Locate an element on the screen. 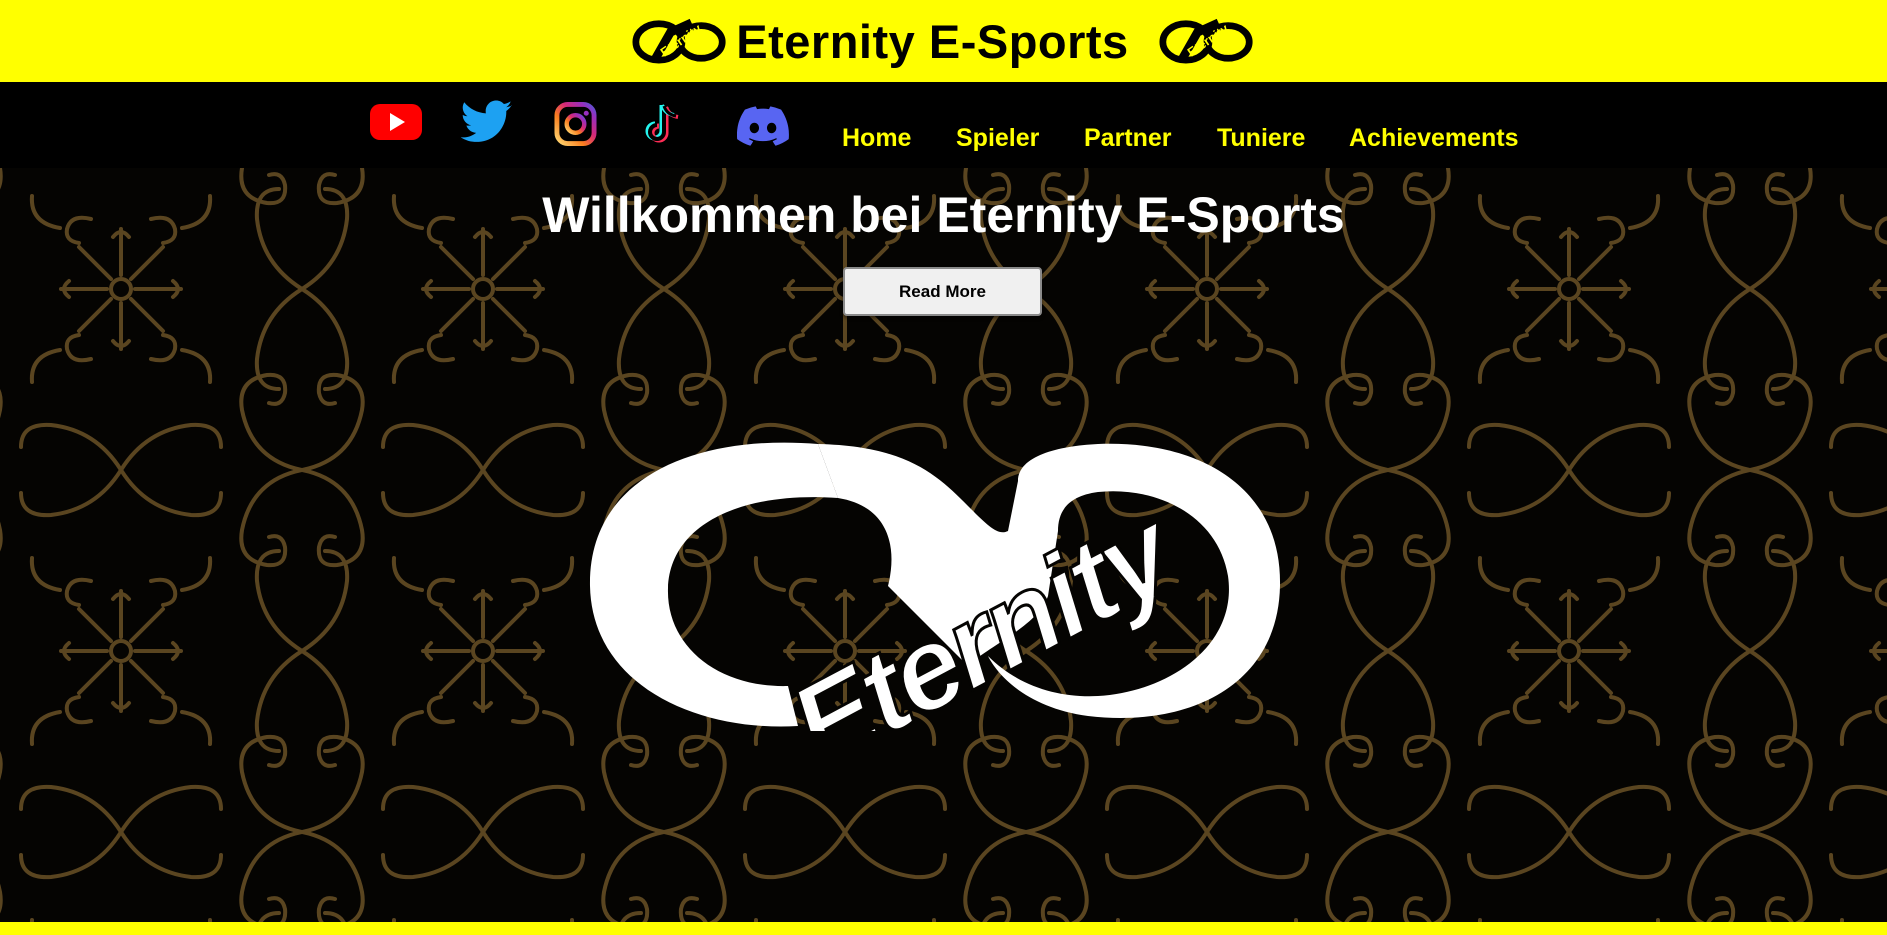 This screenshot has height=935, width=1887. discord-icon is located at coordinates (762, 128).